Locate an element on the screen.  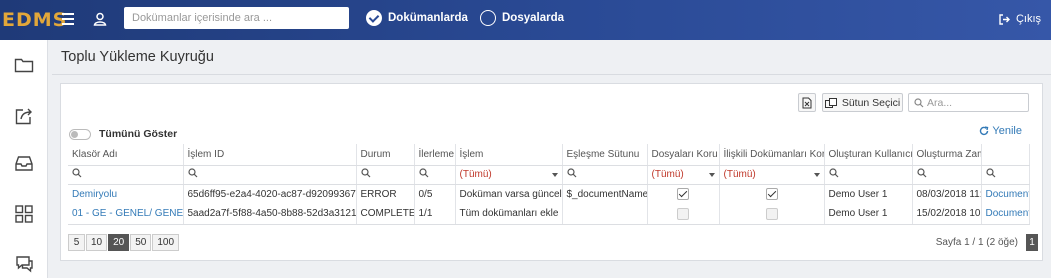
column-header-progress: İlerleme is located at coordinates (435, 155).